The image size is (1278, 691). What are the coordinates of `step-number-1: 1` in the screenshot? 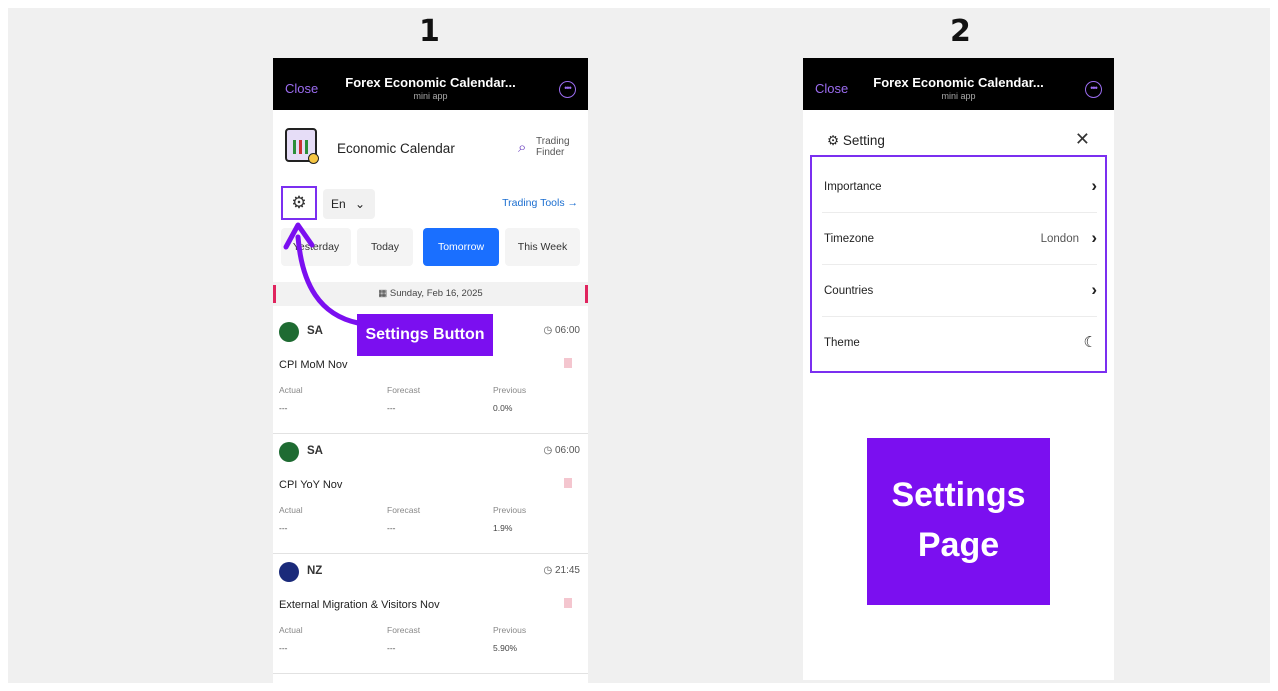 It's located at (429, 31).